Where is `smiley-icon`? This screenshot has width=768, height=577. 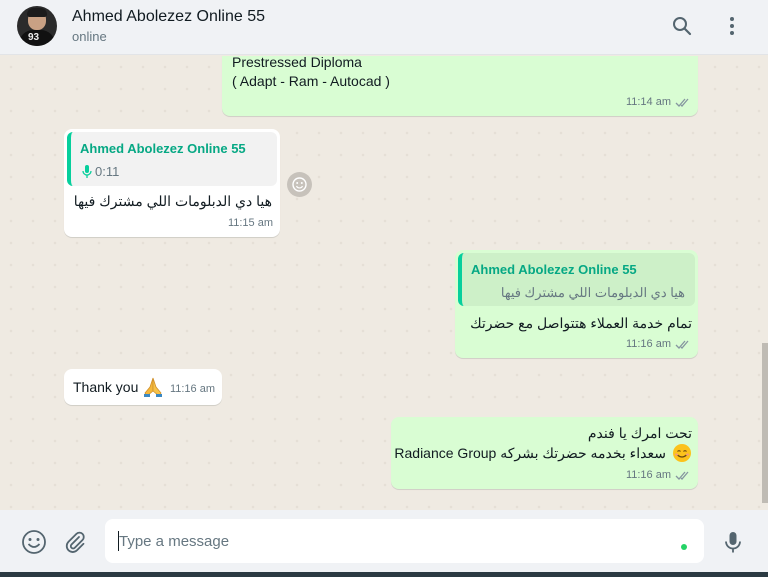 smiley-icon is located at coordinates (299, 184).